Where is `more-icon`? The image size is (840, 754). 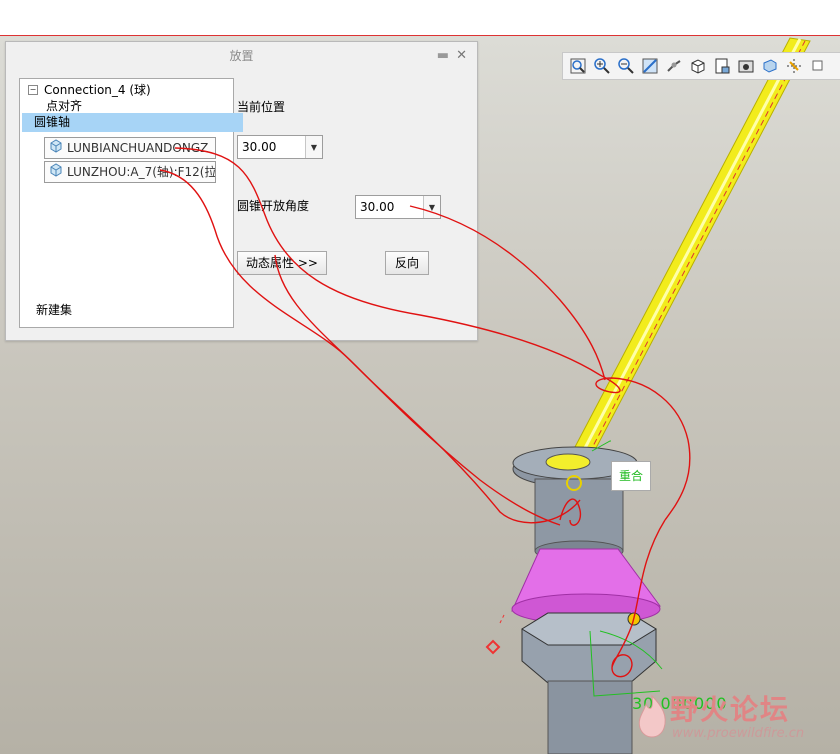
more-icon is located at coordinates (818, 66).